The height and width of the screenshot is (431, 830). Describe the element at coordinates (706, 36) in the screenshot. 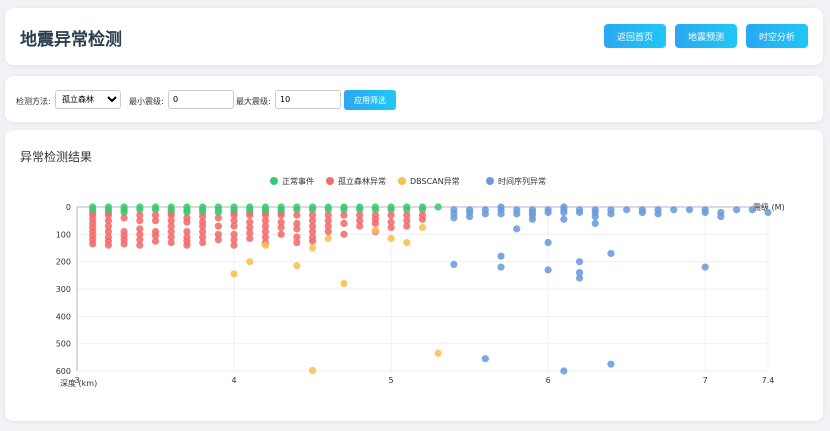

I see `prediction-button: 地震预测` at that location.